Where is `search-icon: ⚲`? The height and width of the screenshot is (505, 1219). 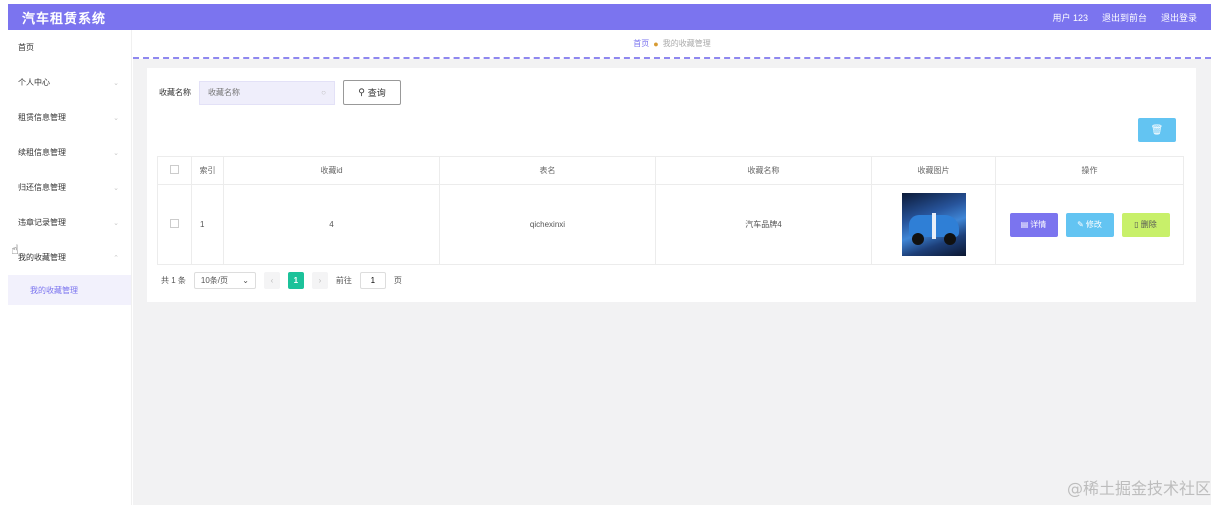
search-icon: ⚲ is located at coordinates (361, 92).